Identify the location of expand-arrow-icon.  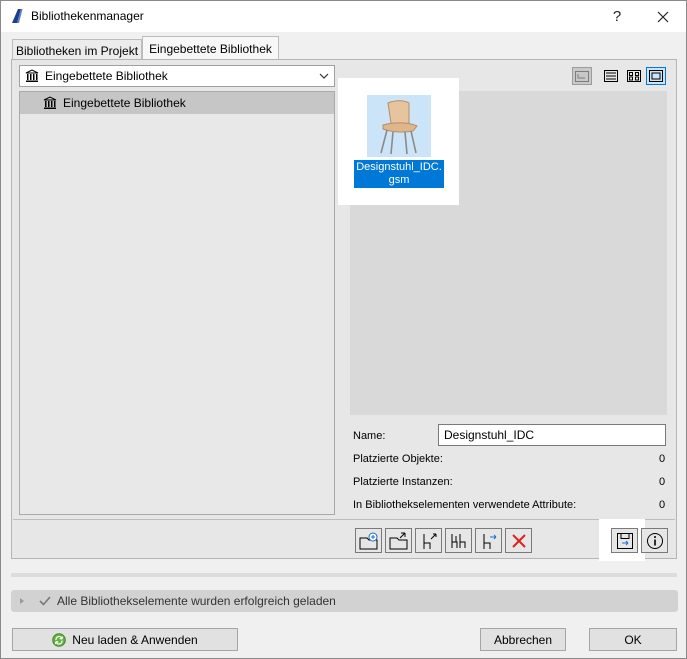
(22, 601).